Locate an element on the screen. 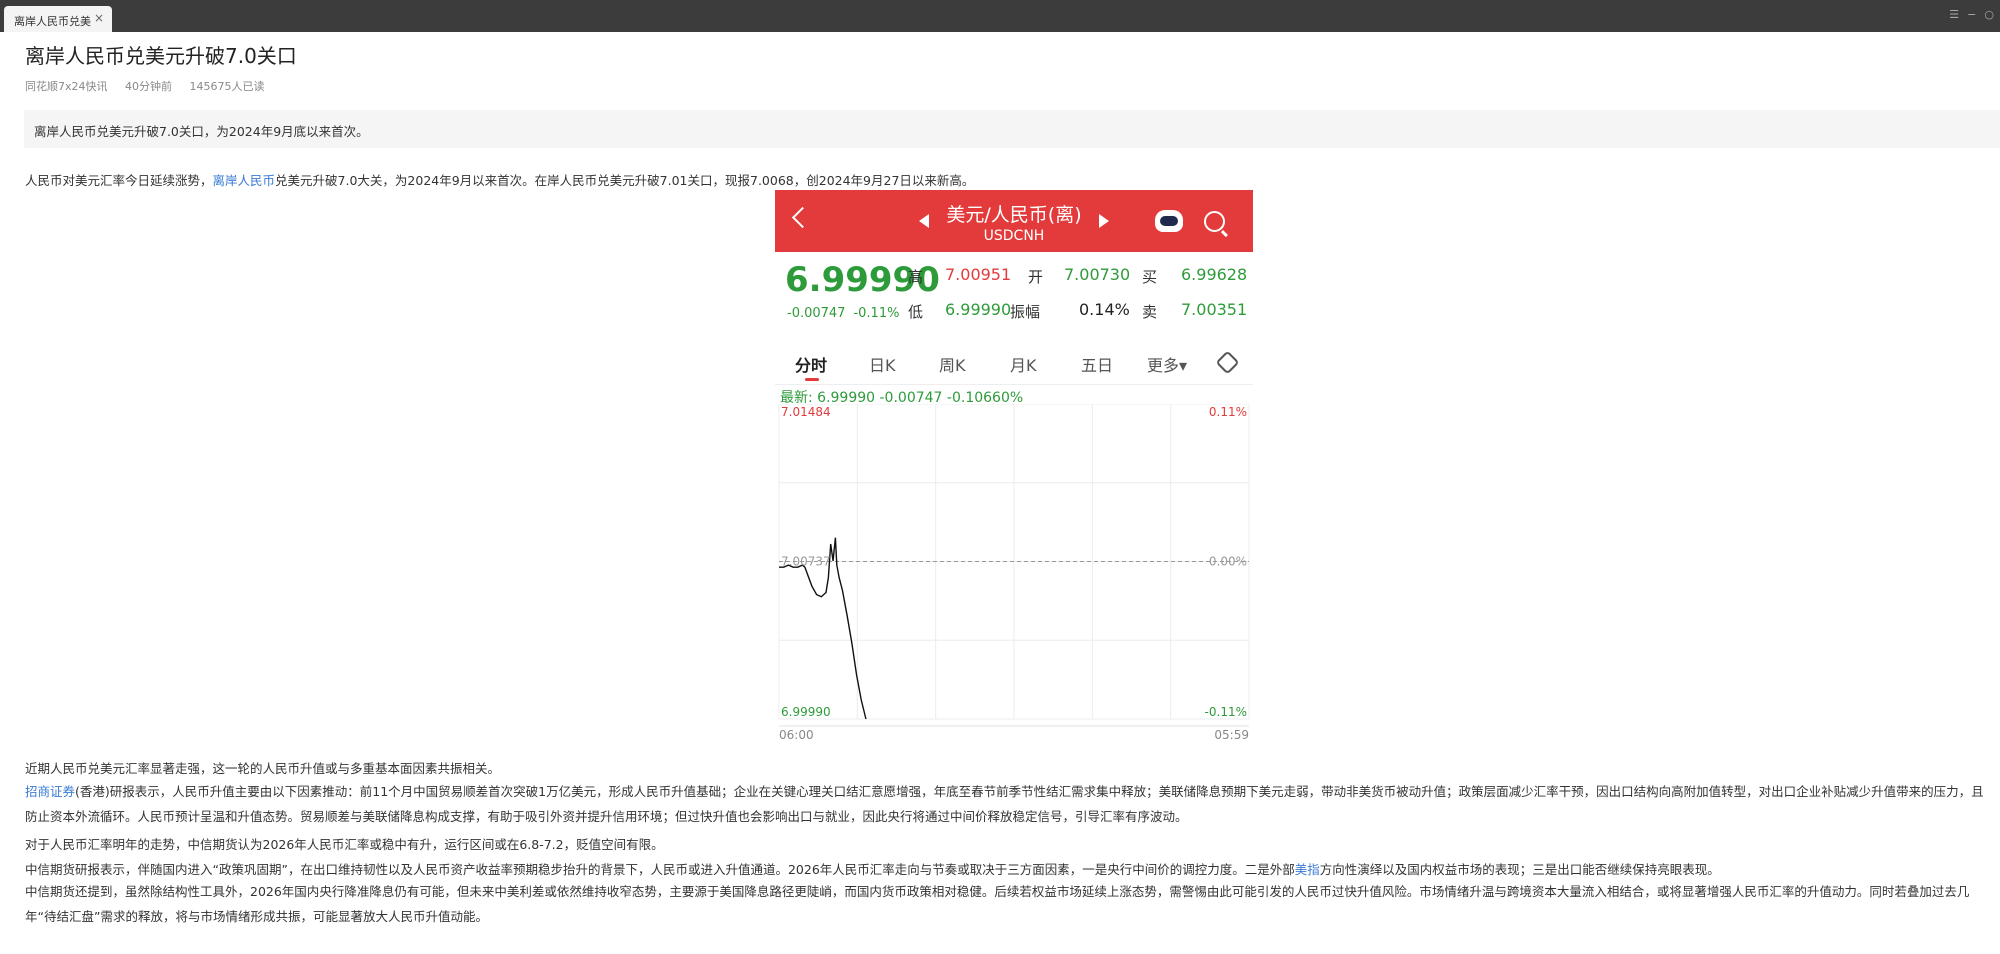 This screenshot has height=954, width=2000. active-tab-underline is located at coordinates (812, 379).